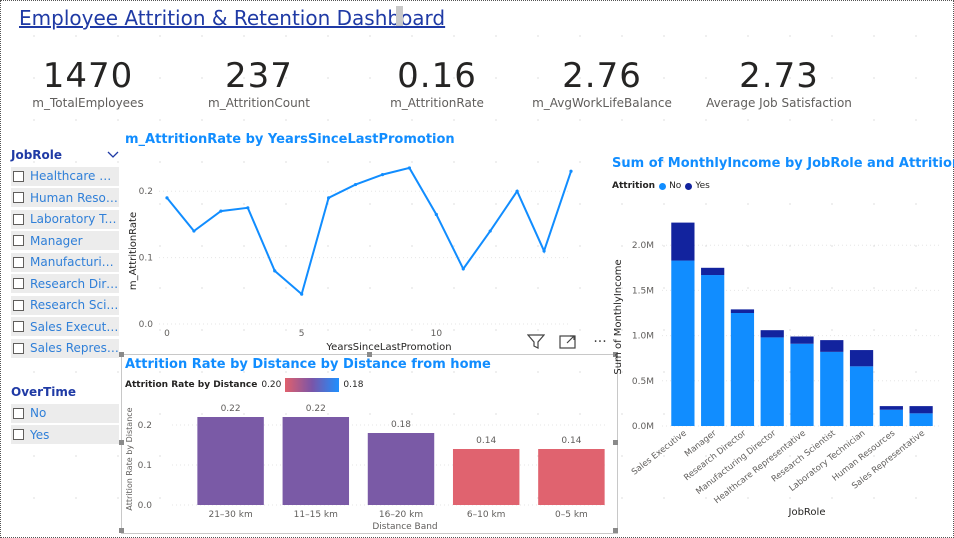 This screenshot has height=538, width=954. Describe the element at coordinates (230, 515) in the screenshot. I see `x-tick-label: 21–30 km` at that location.